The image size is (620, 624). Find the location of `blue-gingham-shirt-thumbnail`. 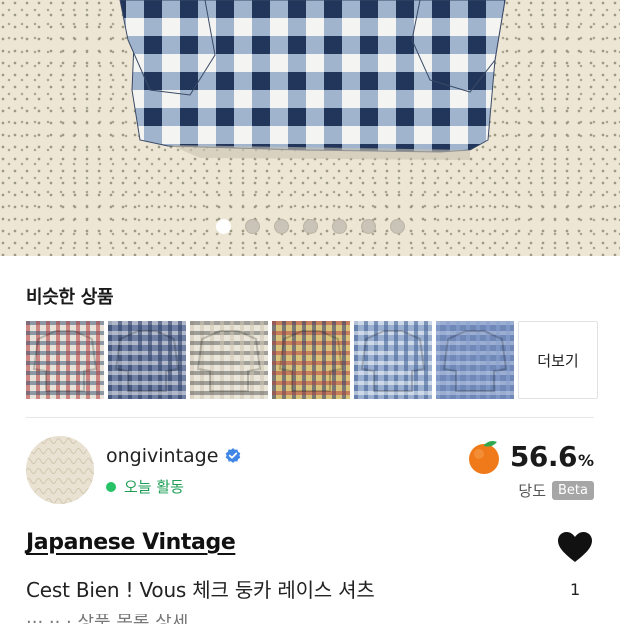

blue-gingham-shirt-thumbnail is located at coordinates (393, 360).